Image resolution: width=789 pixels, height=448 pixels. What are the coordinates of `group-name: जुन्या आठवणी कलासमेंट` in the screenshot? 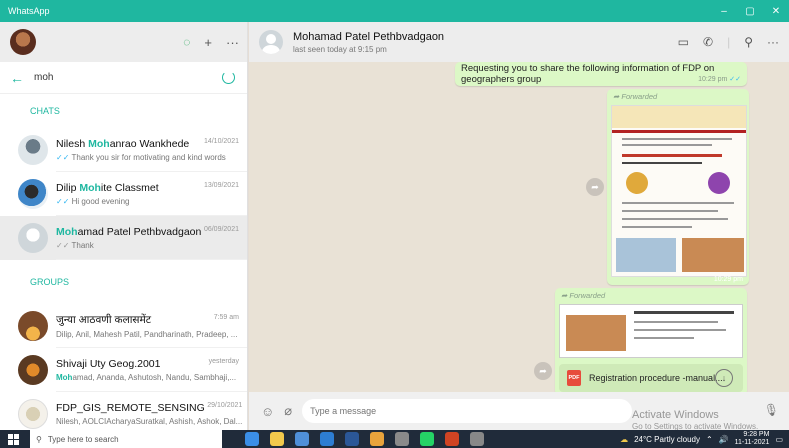 It's located at (104, 319).